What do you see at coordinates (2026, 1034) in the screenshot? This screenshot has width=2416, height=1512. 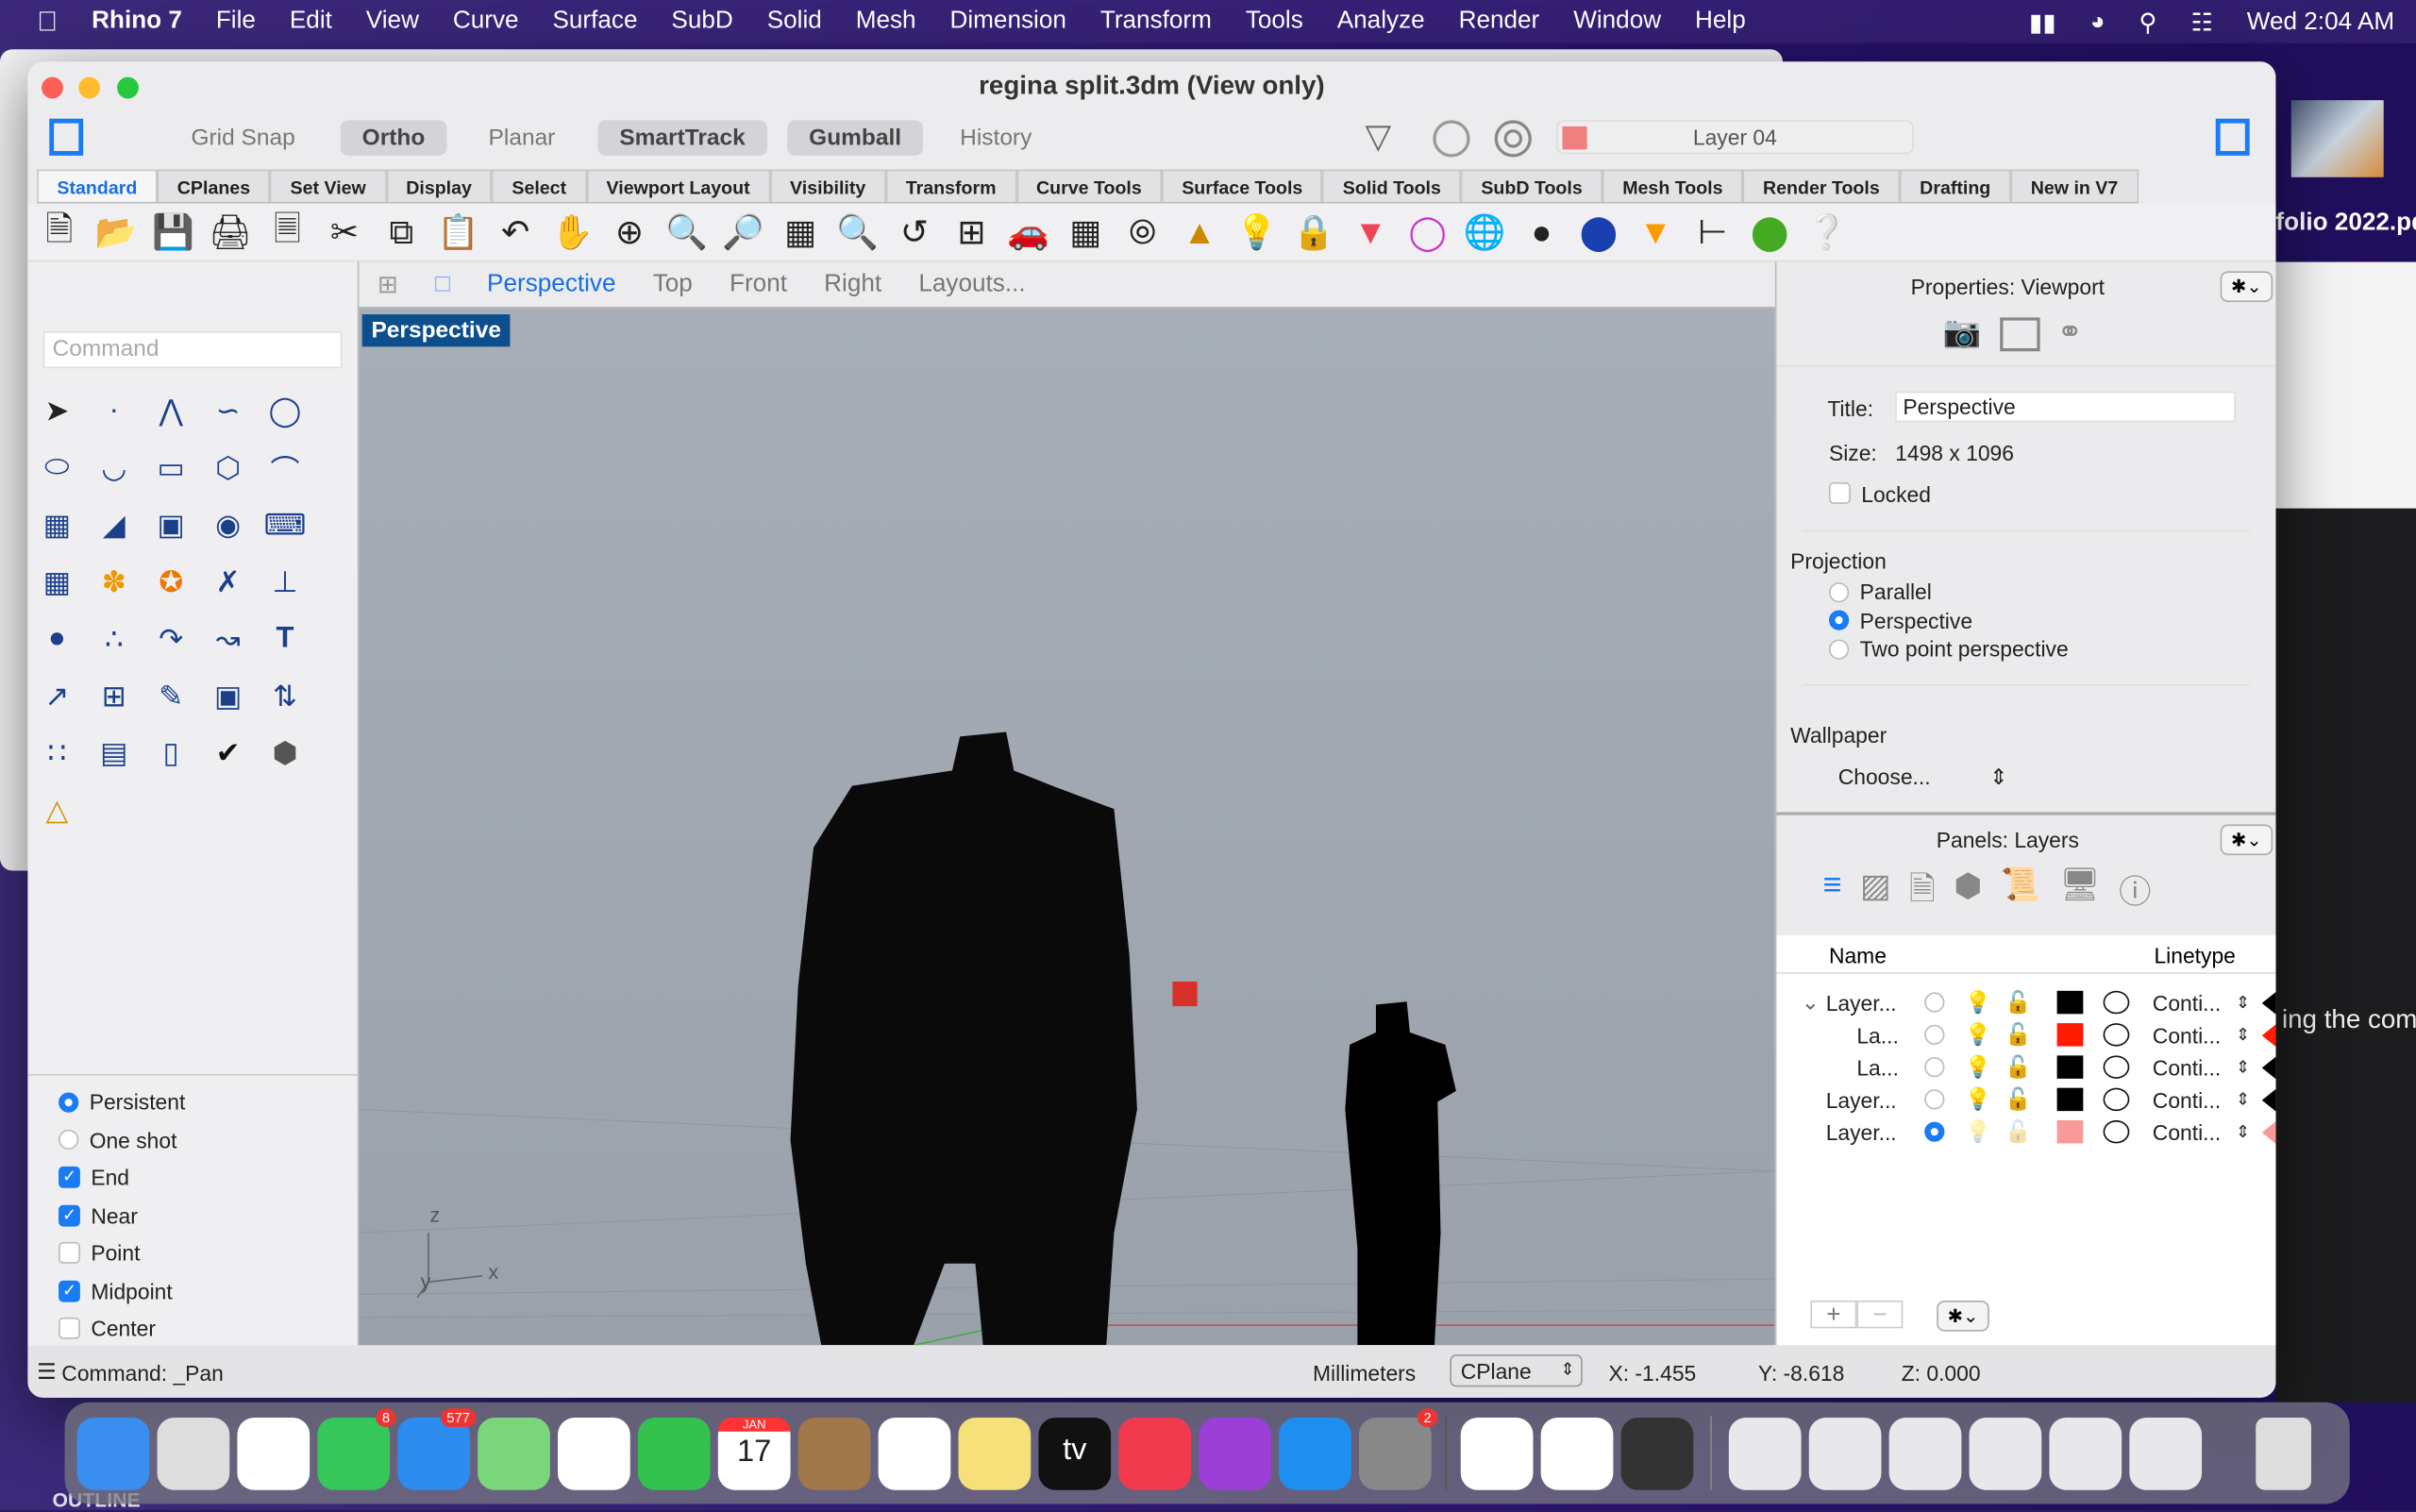 I see `layer-row: La... 💡 🔓 Conti... ⇕` at bounding box center [2026, 1034].